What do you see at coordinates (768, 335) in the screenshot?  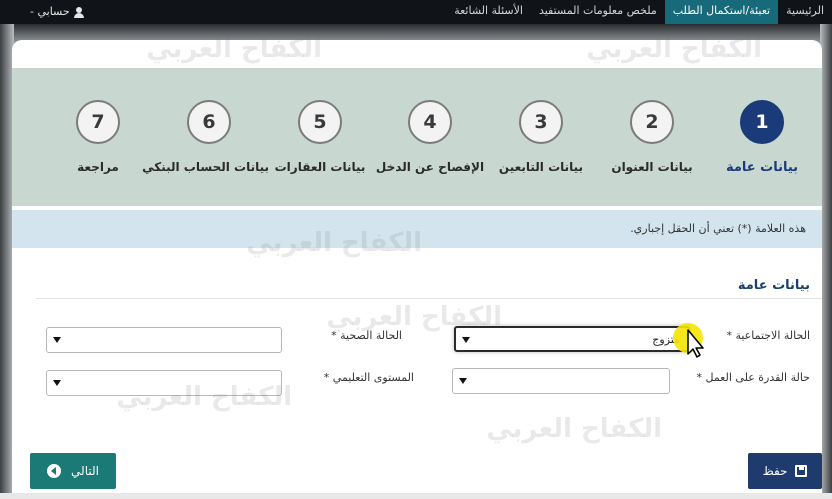 I see `marital-status-label: الحالة الاجتماعية *` at bounding box center [768, 335].